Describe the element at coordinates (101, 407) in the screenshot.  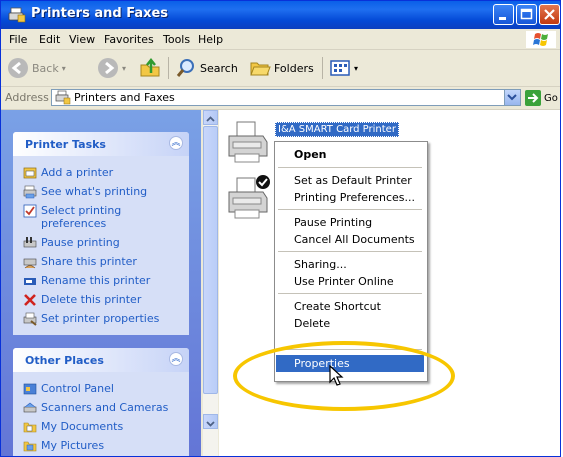
I see `place-scanners-cameras: Scanners and Cameras` at that location.